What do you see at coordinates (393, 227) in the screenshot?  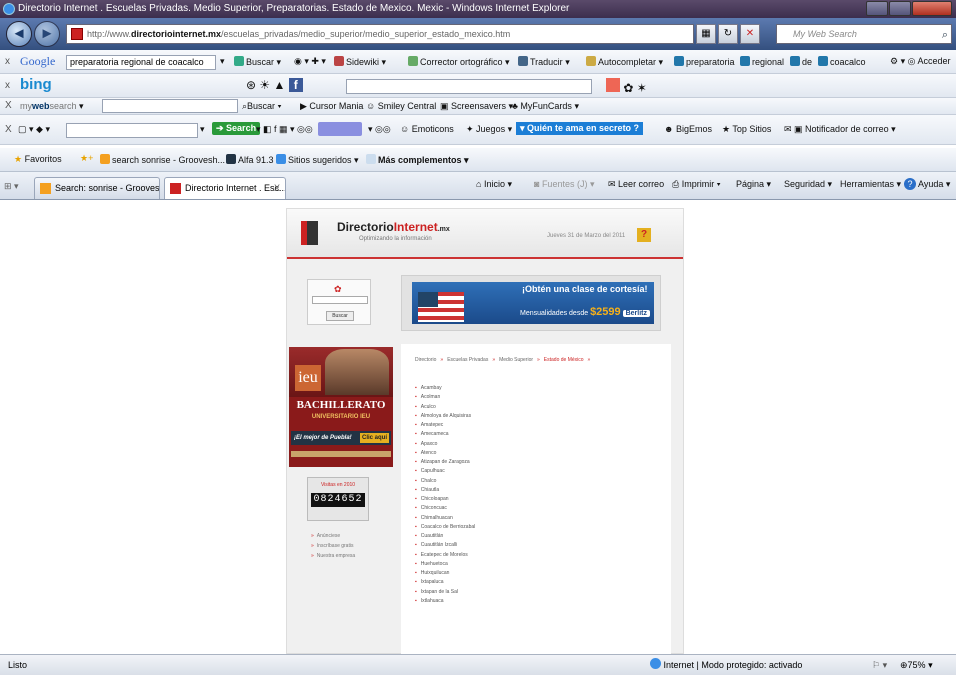 I see `site-logo: DirectorioInternet.mx` at bounding box center [393, 227].